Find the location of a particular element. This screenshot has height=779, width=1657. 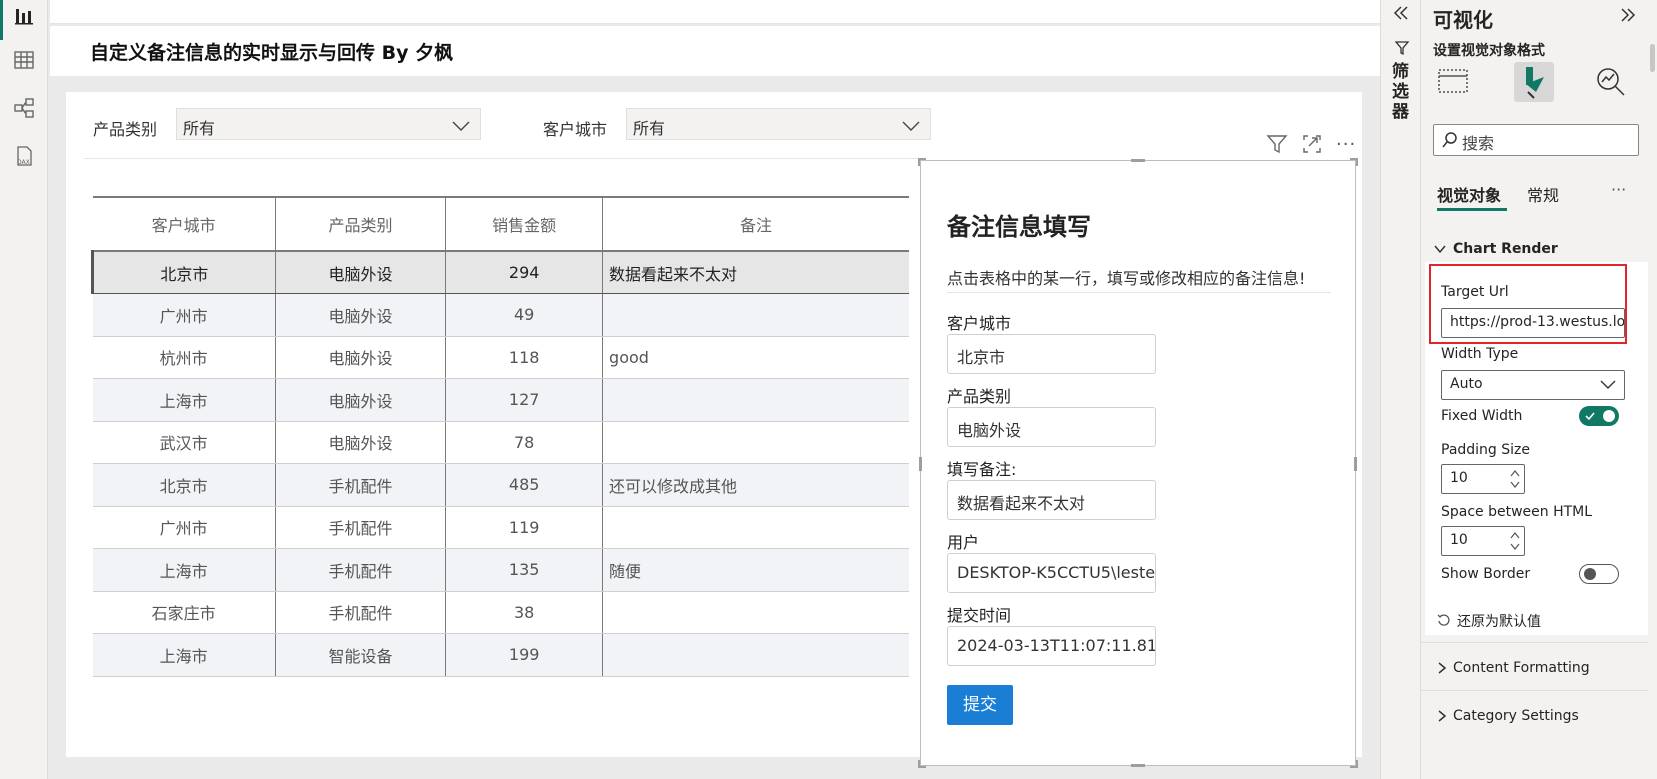

cell-city: 广州市 is located at coordinates (184, 315).